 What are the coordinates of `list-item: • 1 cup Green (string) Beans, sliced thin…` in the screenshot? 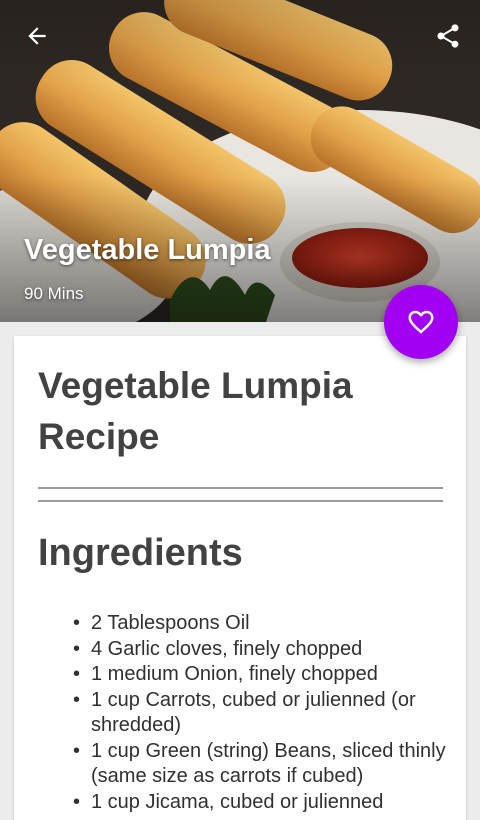 It's located at (262, 764).